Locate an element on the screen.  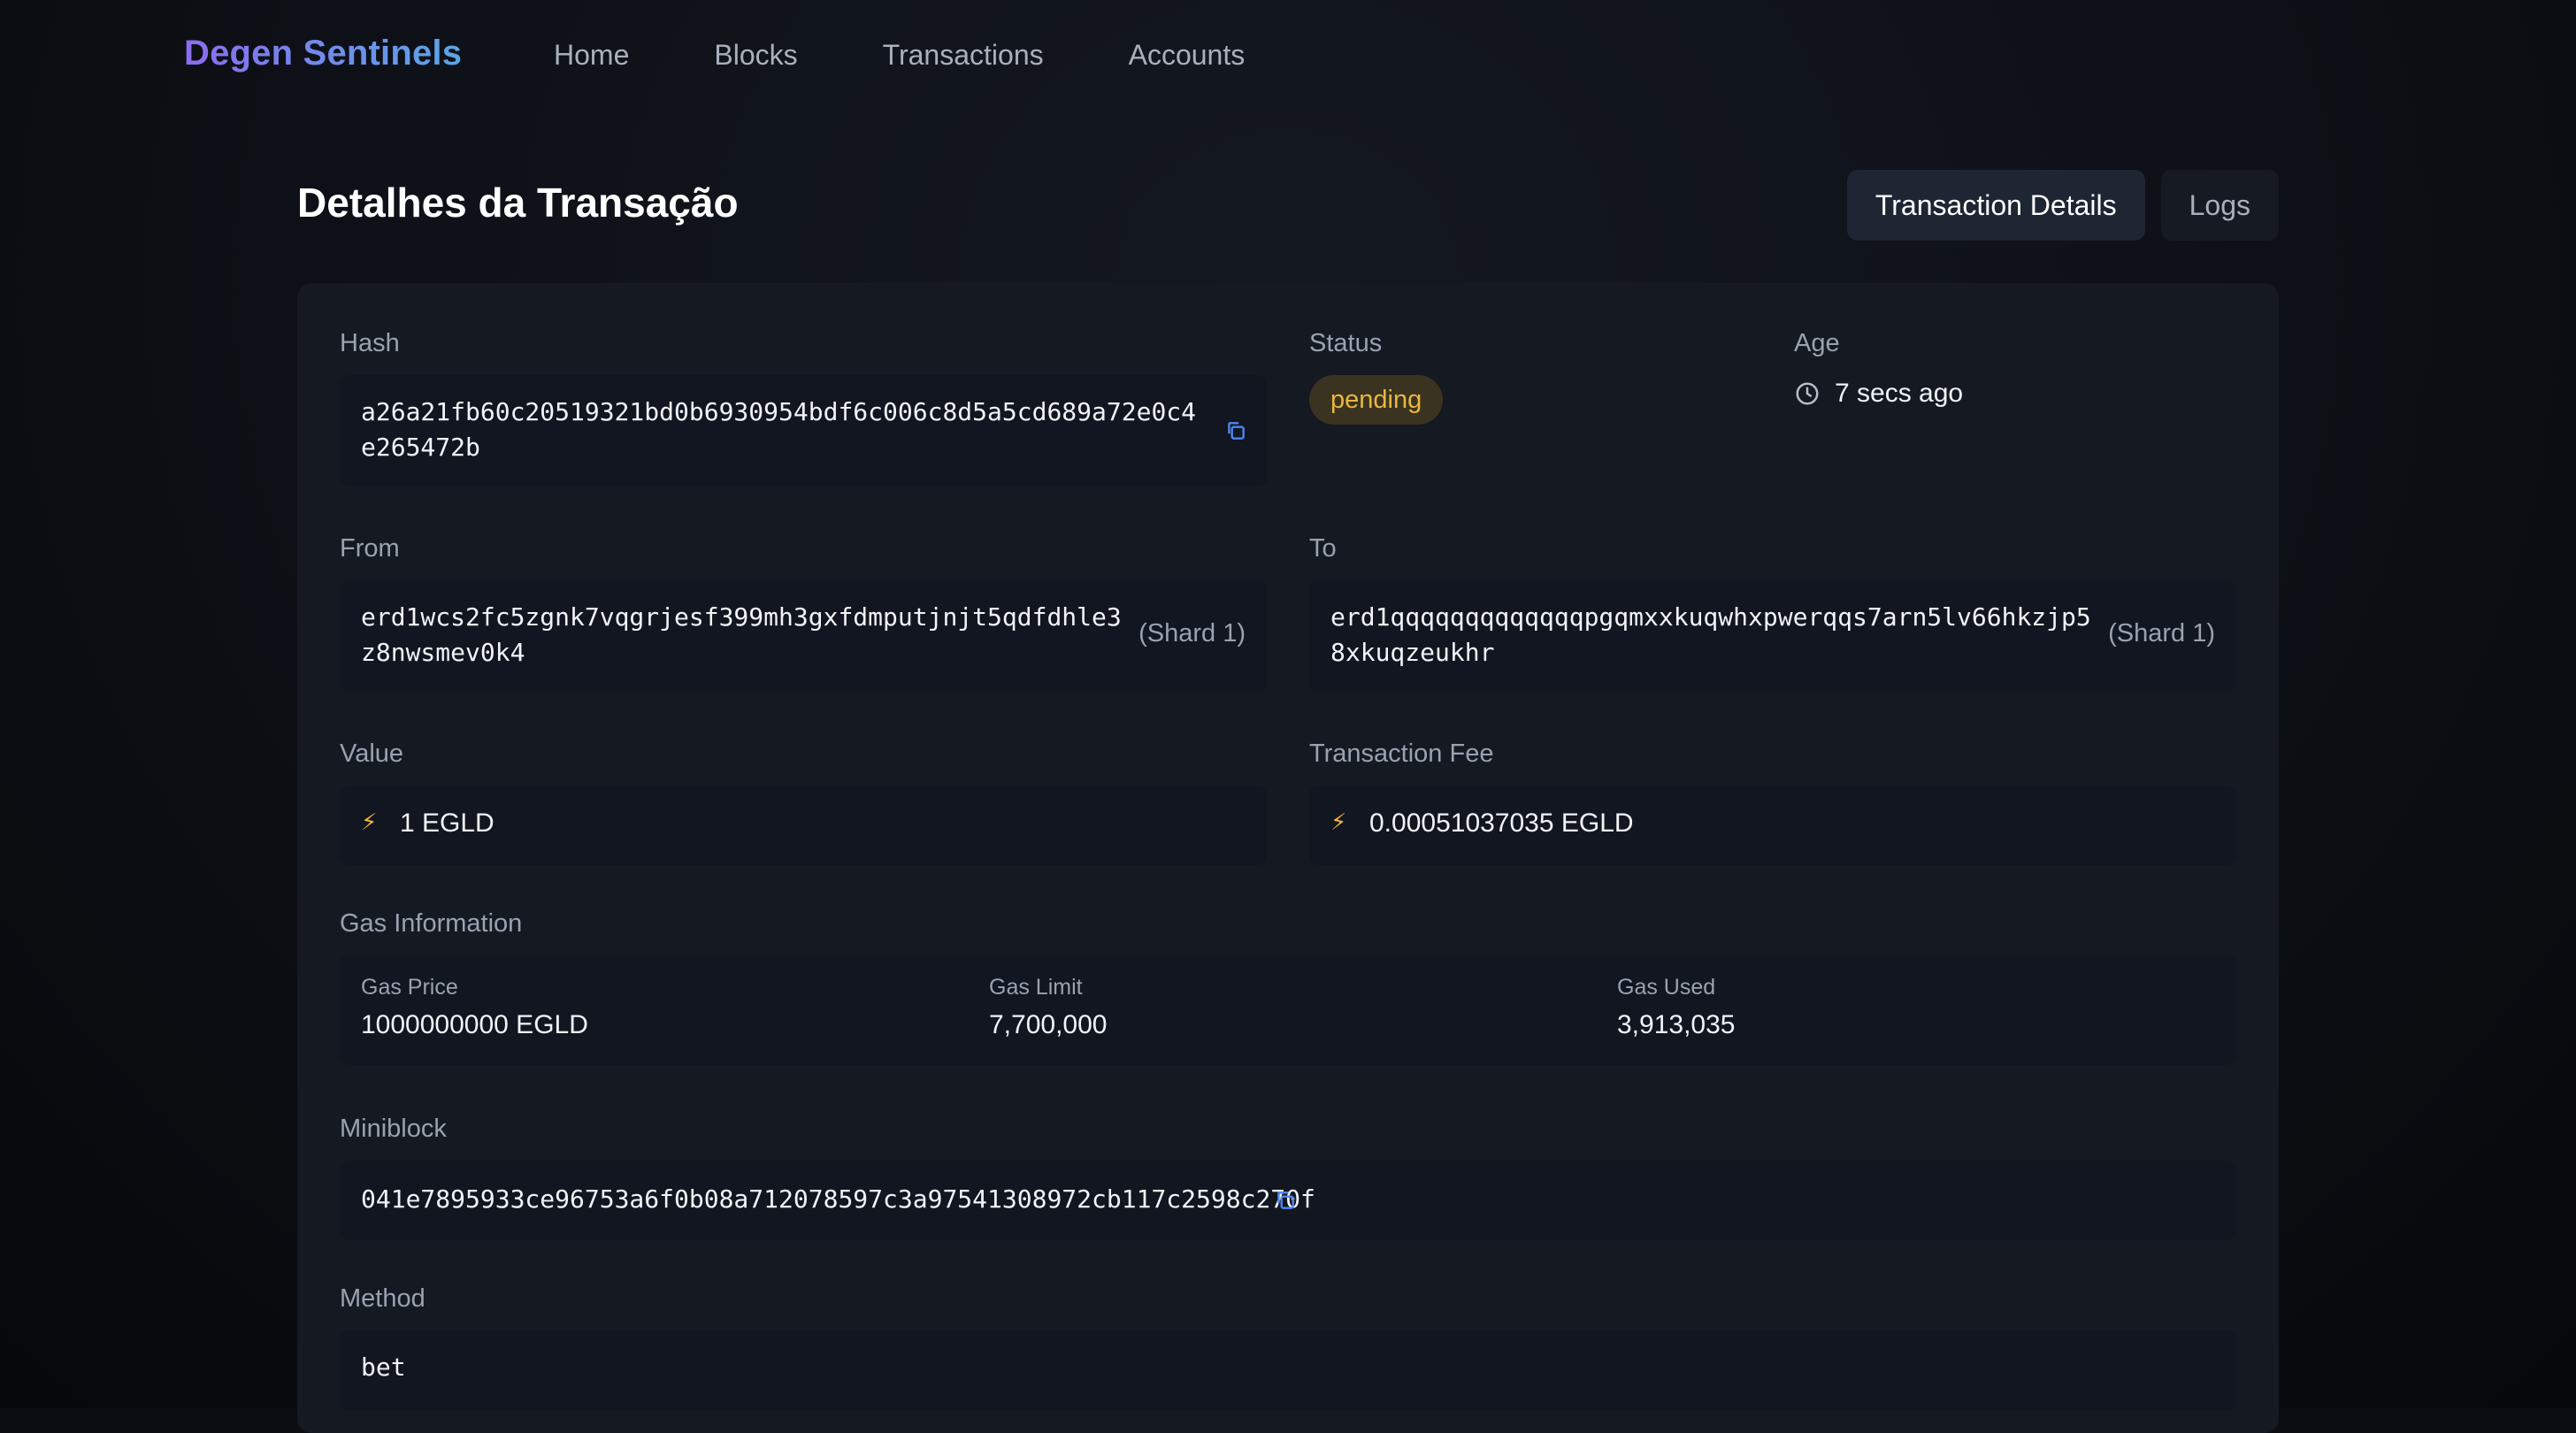
value-field: ⚡ 1 EGLD is located at coordinates (803, 825).